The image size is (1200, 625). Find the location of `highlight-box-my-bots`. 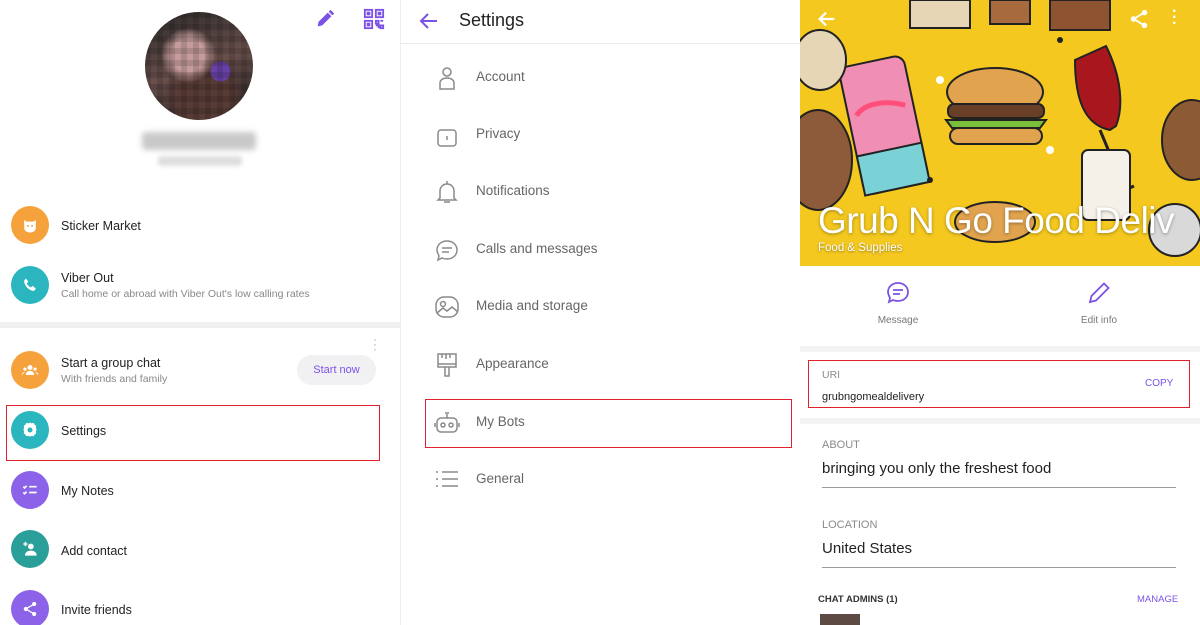

highlight-box-my-bots is located at coordinates (608, 423).